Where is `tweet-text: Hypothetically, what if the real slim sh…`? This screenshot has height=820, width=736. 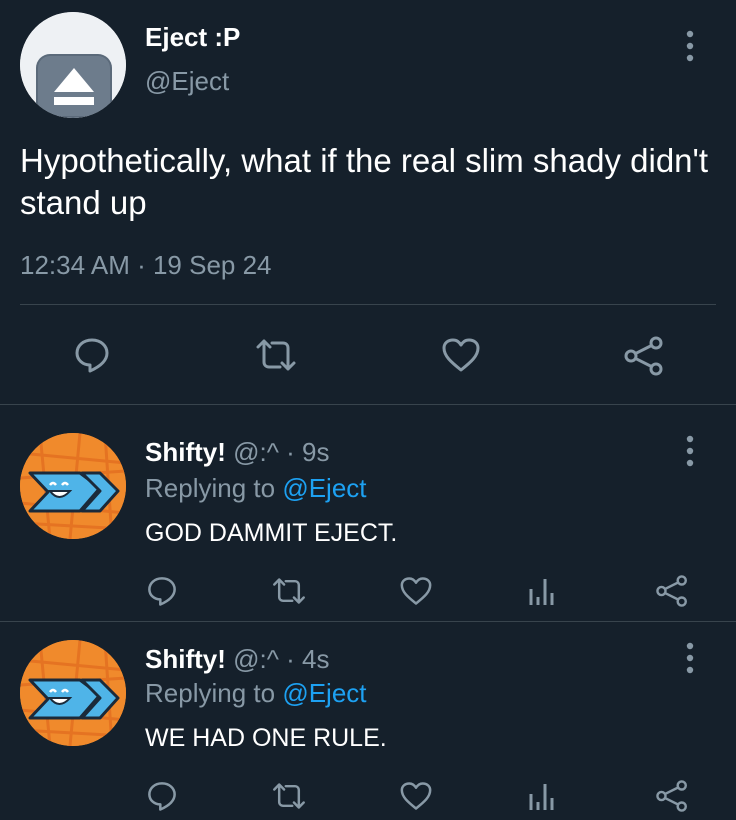
tweet-text: Hypothetically, what if the real slim sh… is located at coordinates (364, 181).